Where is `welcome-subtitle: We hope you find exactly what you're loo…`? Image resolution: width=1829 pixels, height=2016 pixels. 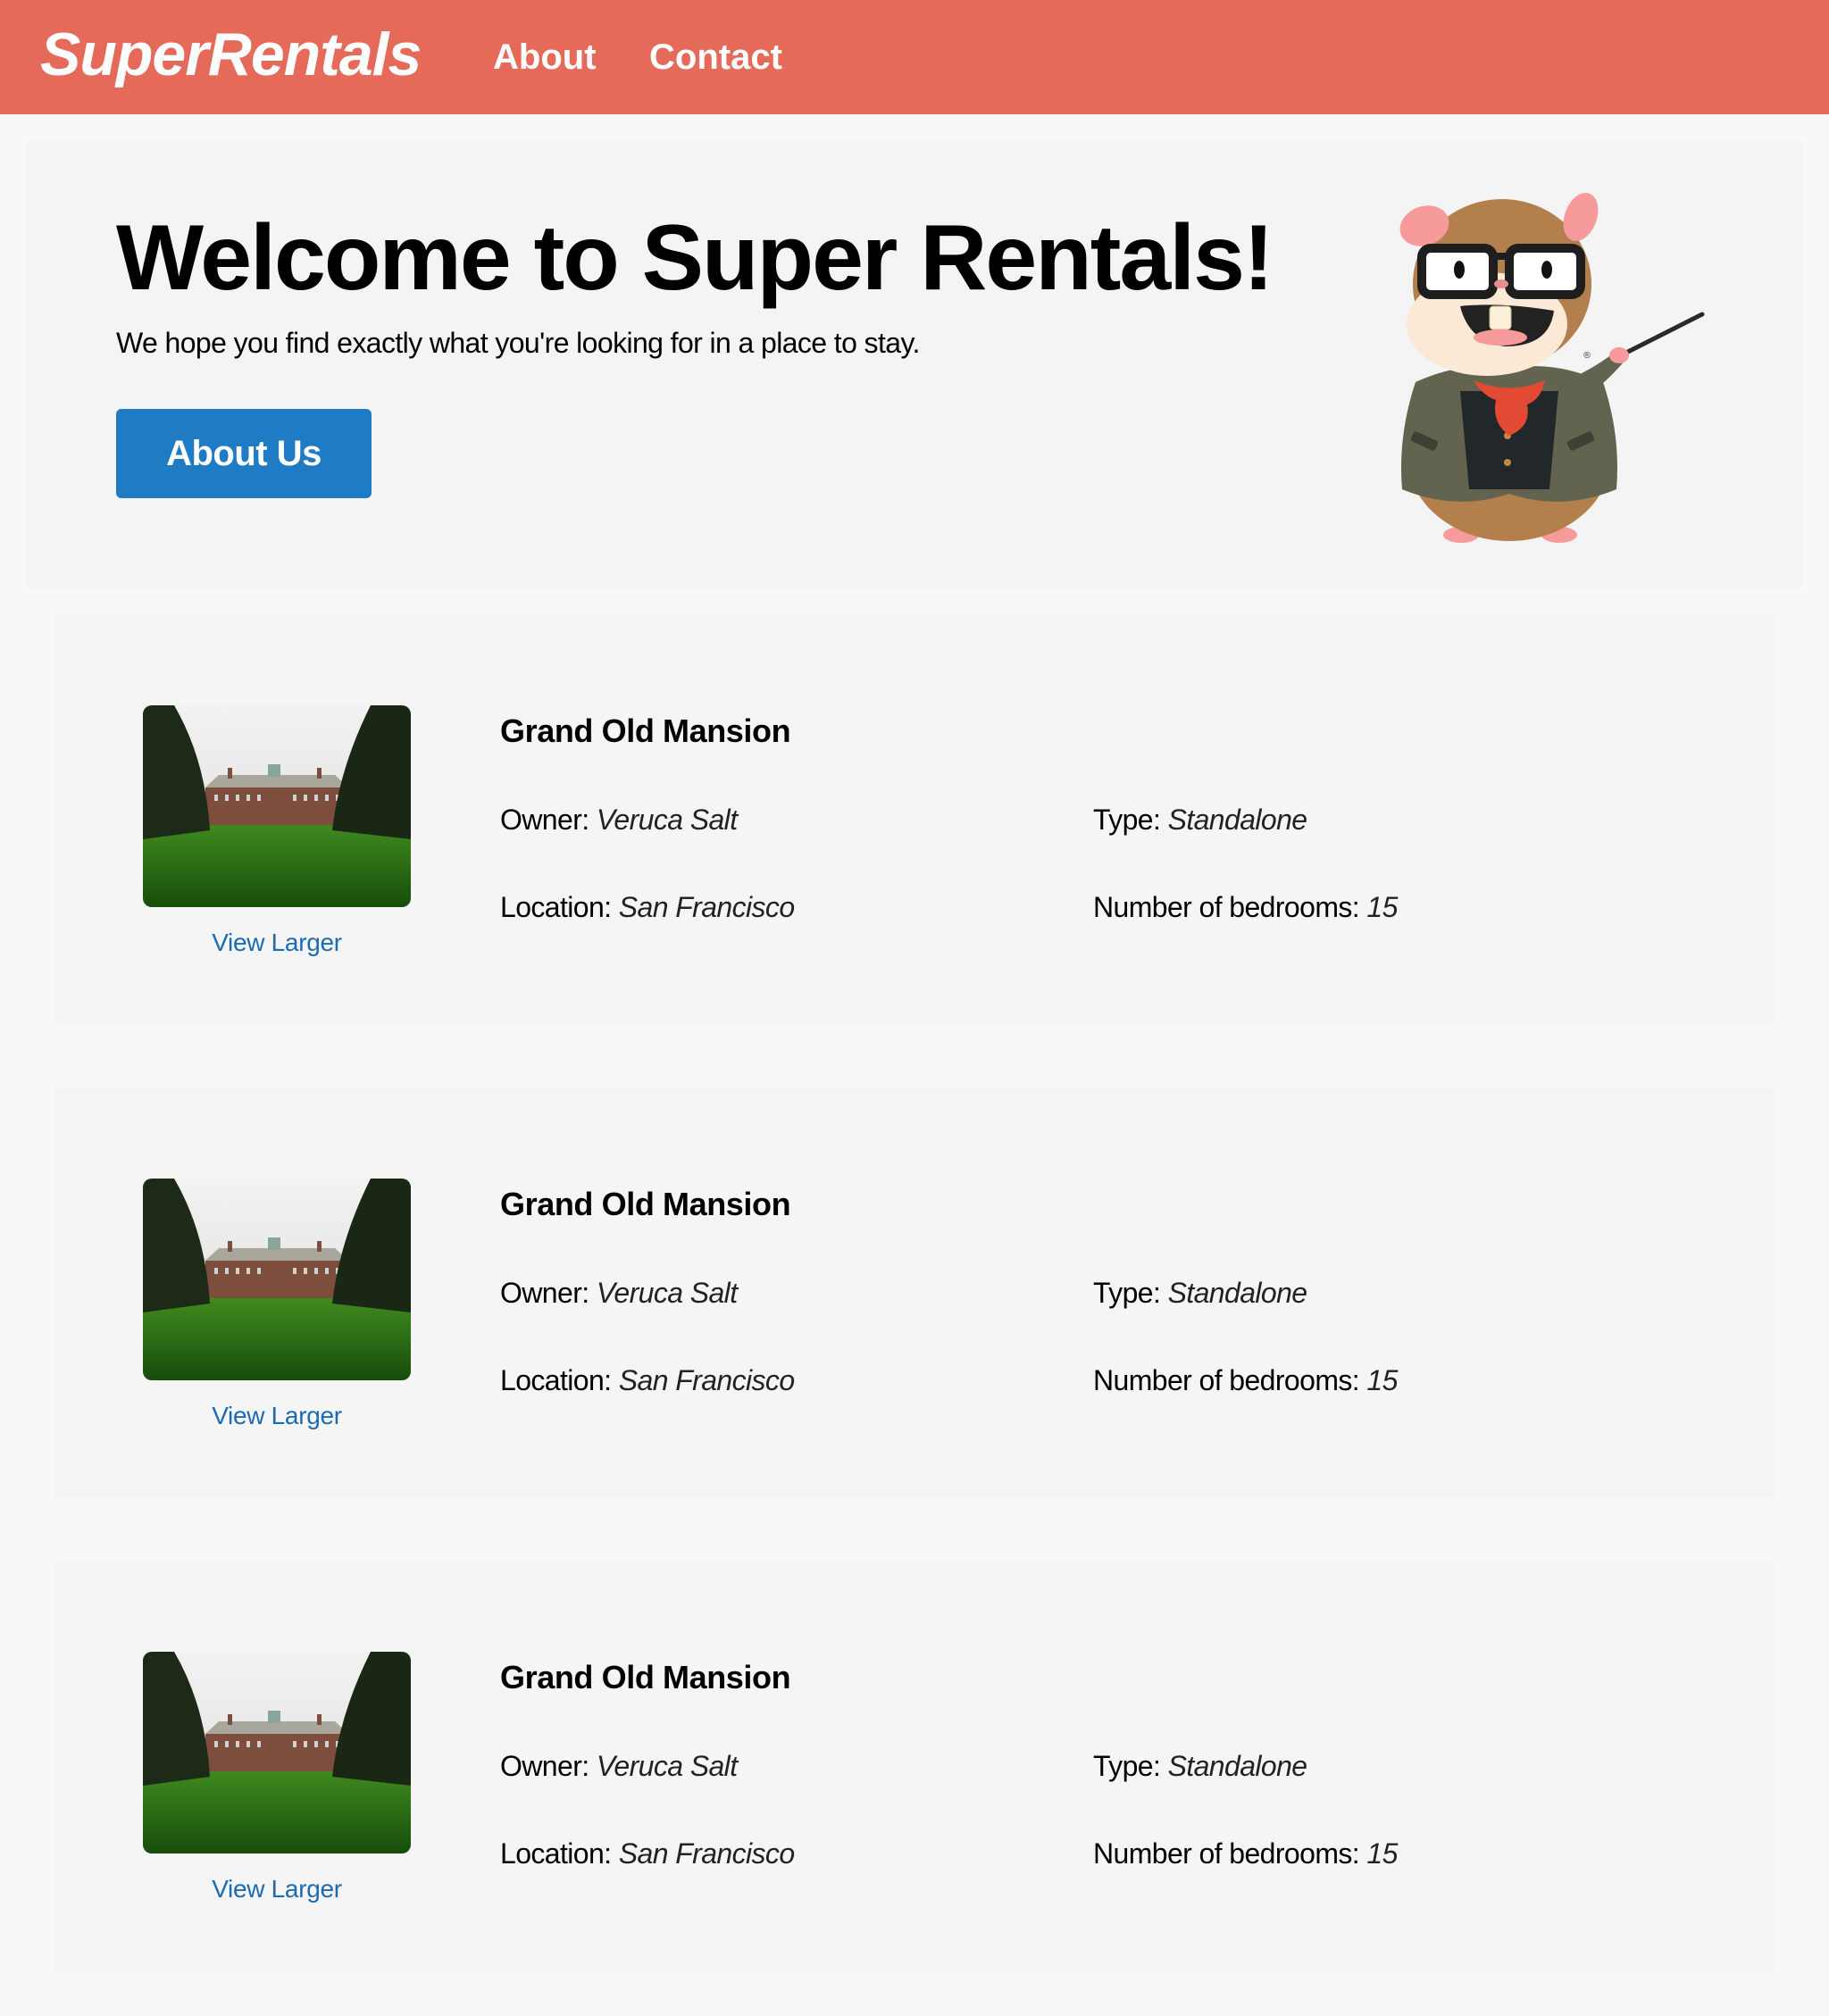 welcome-subtitle: We hope you find exactly what you're loo… is located at coordinates (518, 343).